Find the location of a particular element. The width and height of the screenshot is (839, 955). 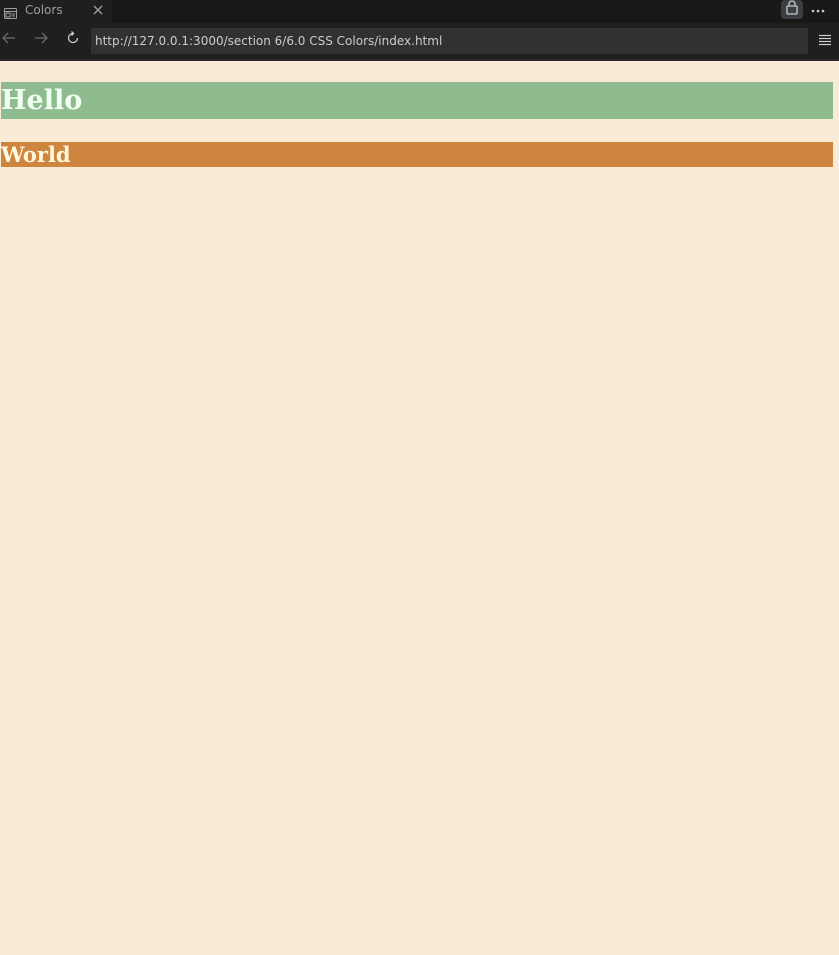

tab-colors: Colors is located at coordinates (56, 11).